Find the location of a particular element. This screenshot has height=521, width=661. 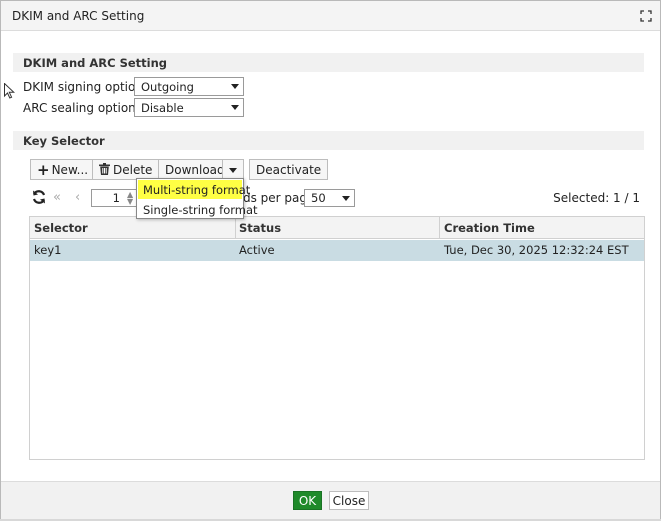

cell-selector: key1 is located at coordinates (48, 250).